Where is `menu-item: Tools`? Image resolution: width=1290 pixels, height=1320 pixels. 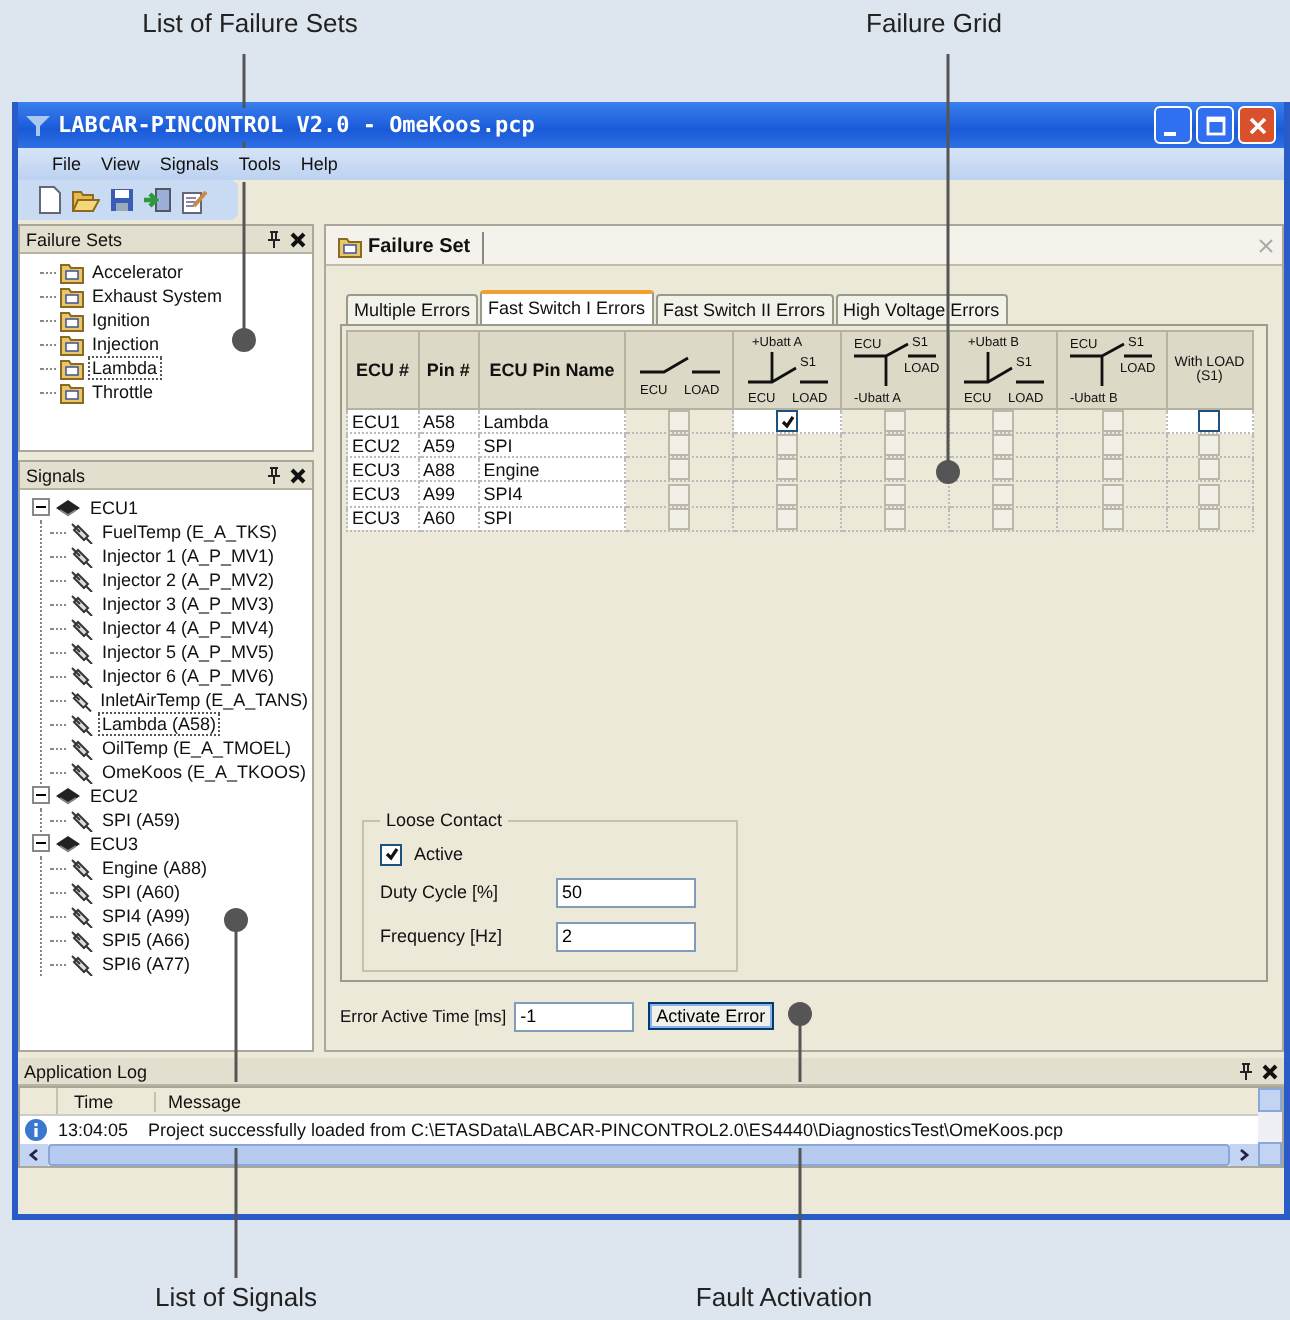
menu-item: Tools is located at coordinates (259, 164).